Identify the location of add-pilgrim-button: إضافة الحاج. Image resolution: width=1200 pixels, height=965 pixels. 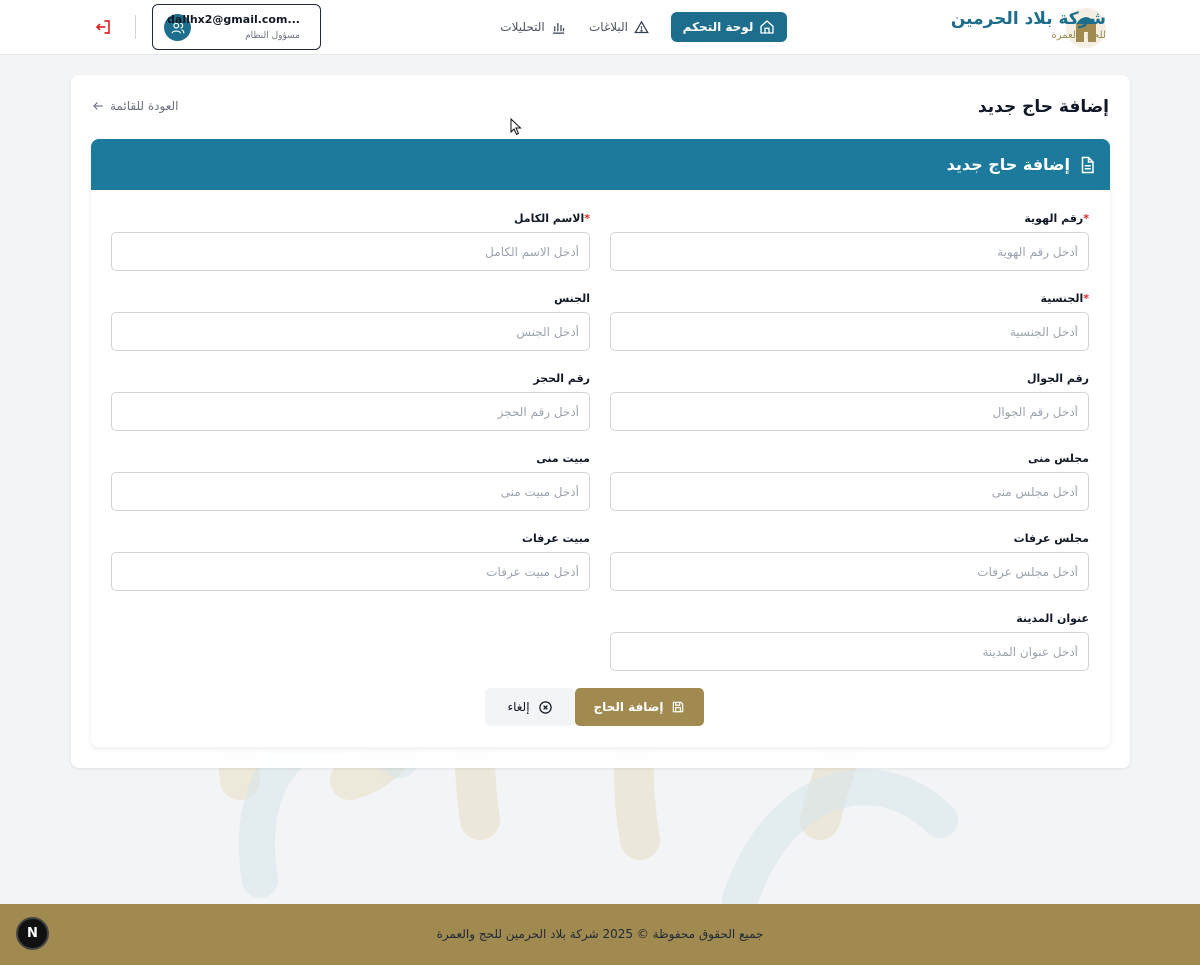
(639, 707).